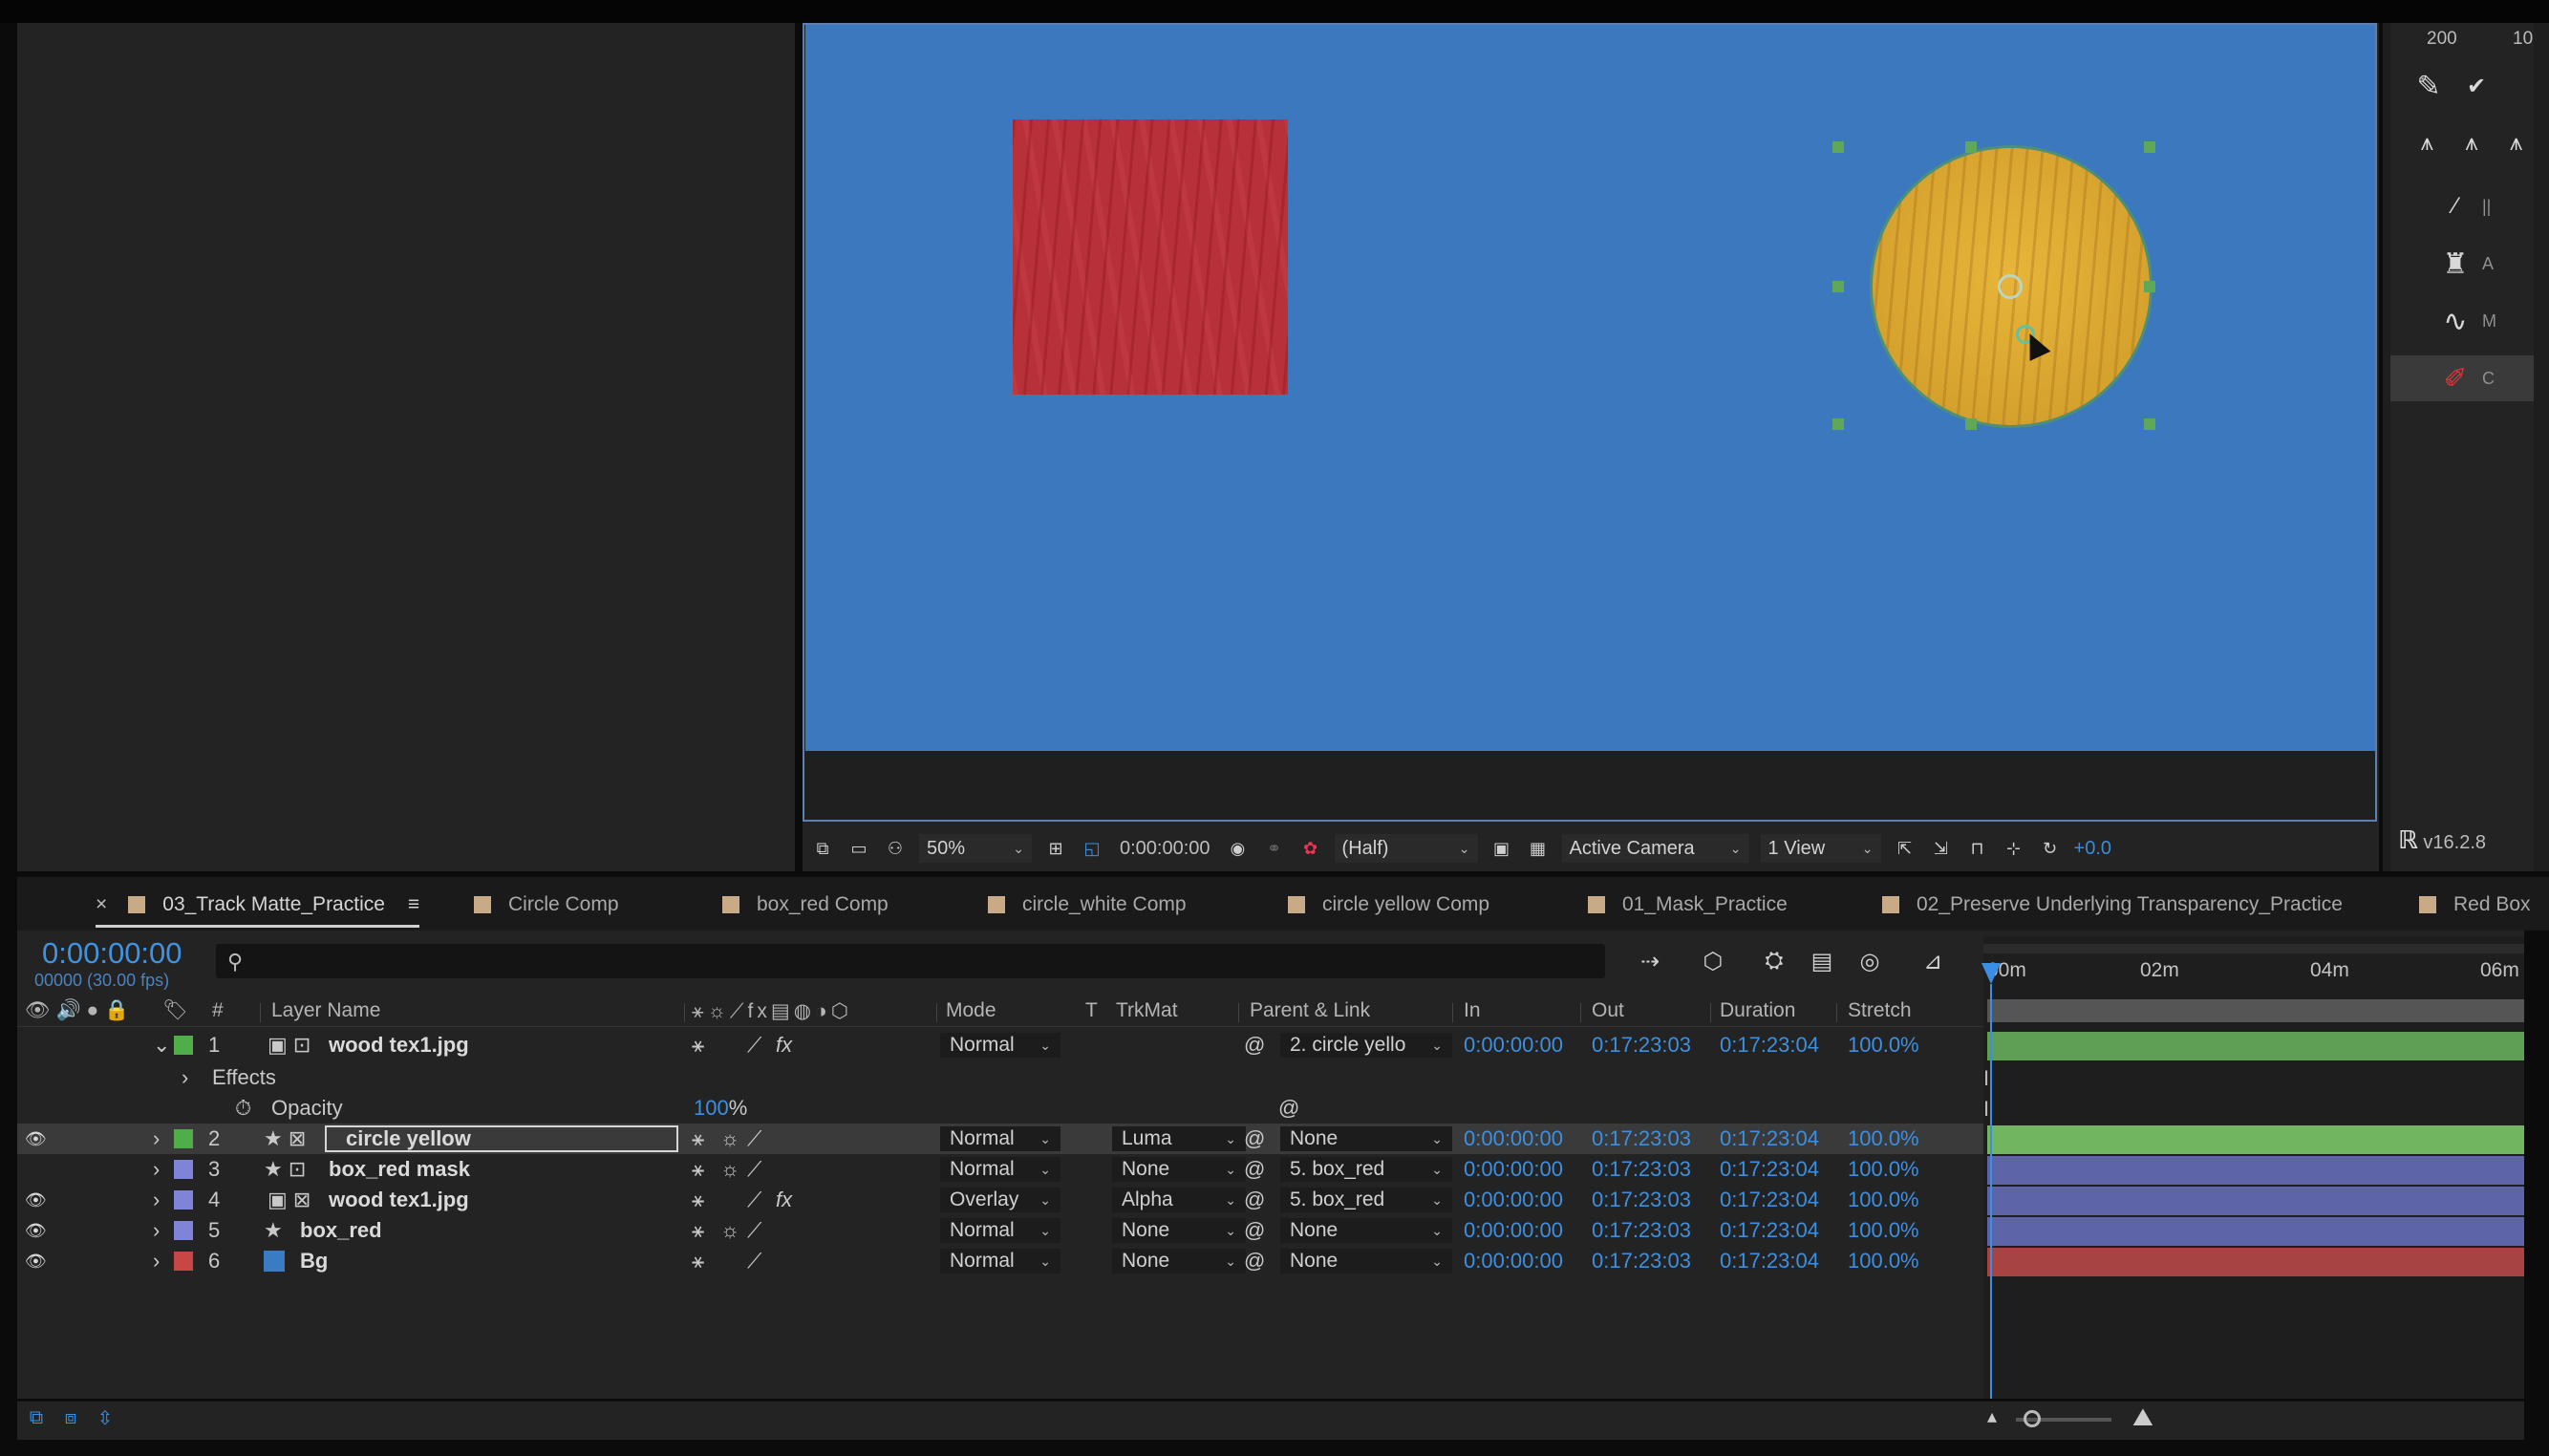 Image resolution: width=2549 pixels, height=1456 pixels. Describe the element at coordinates (162, 1045) in the screenshot. I see `collapse-chevron-icon: ⌄` at that location.